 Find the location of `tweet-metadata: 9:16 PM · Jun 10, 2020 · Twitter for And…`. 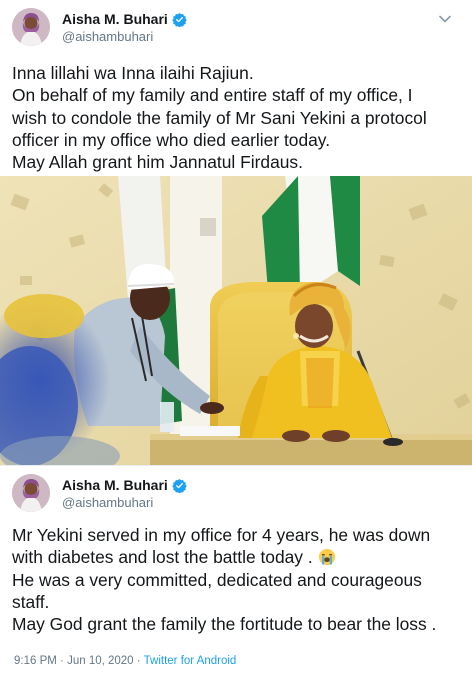

tweet-metadata: 9:16 PM · Jun 10, 2020 · Twitter for And… is located at coordinates (125, 661).